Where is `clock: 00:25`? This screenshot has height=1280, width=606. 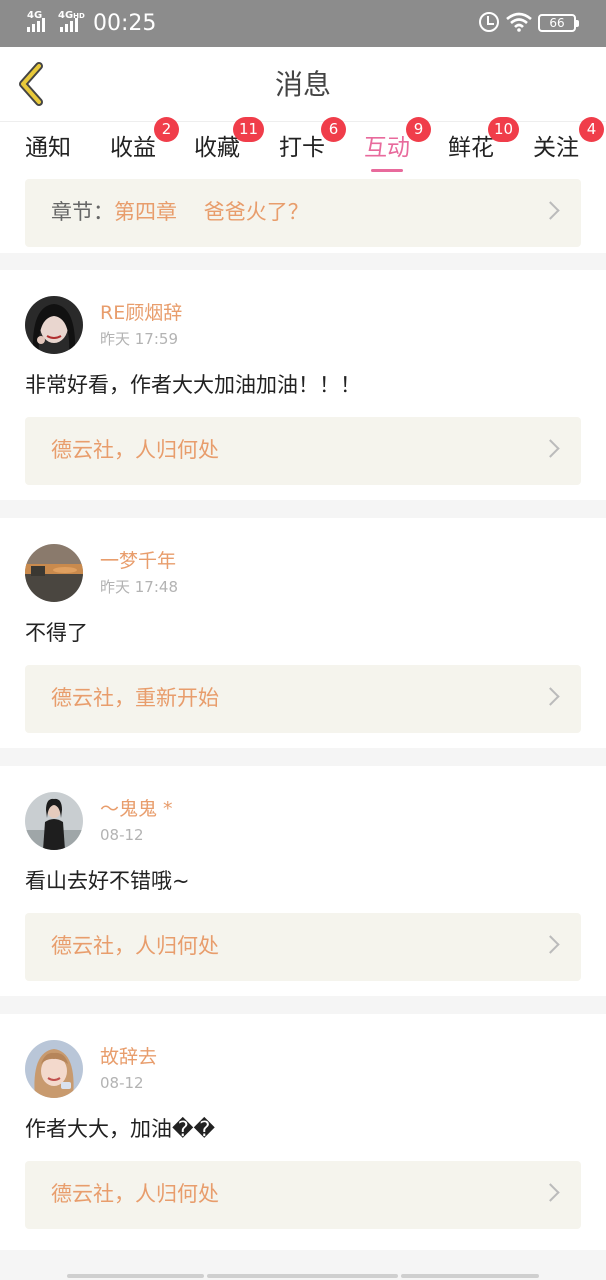
clock: 00:25 is located at coordinates (125, 23).